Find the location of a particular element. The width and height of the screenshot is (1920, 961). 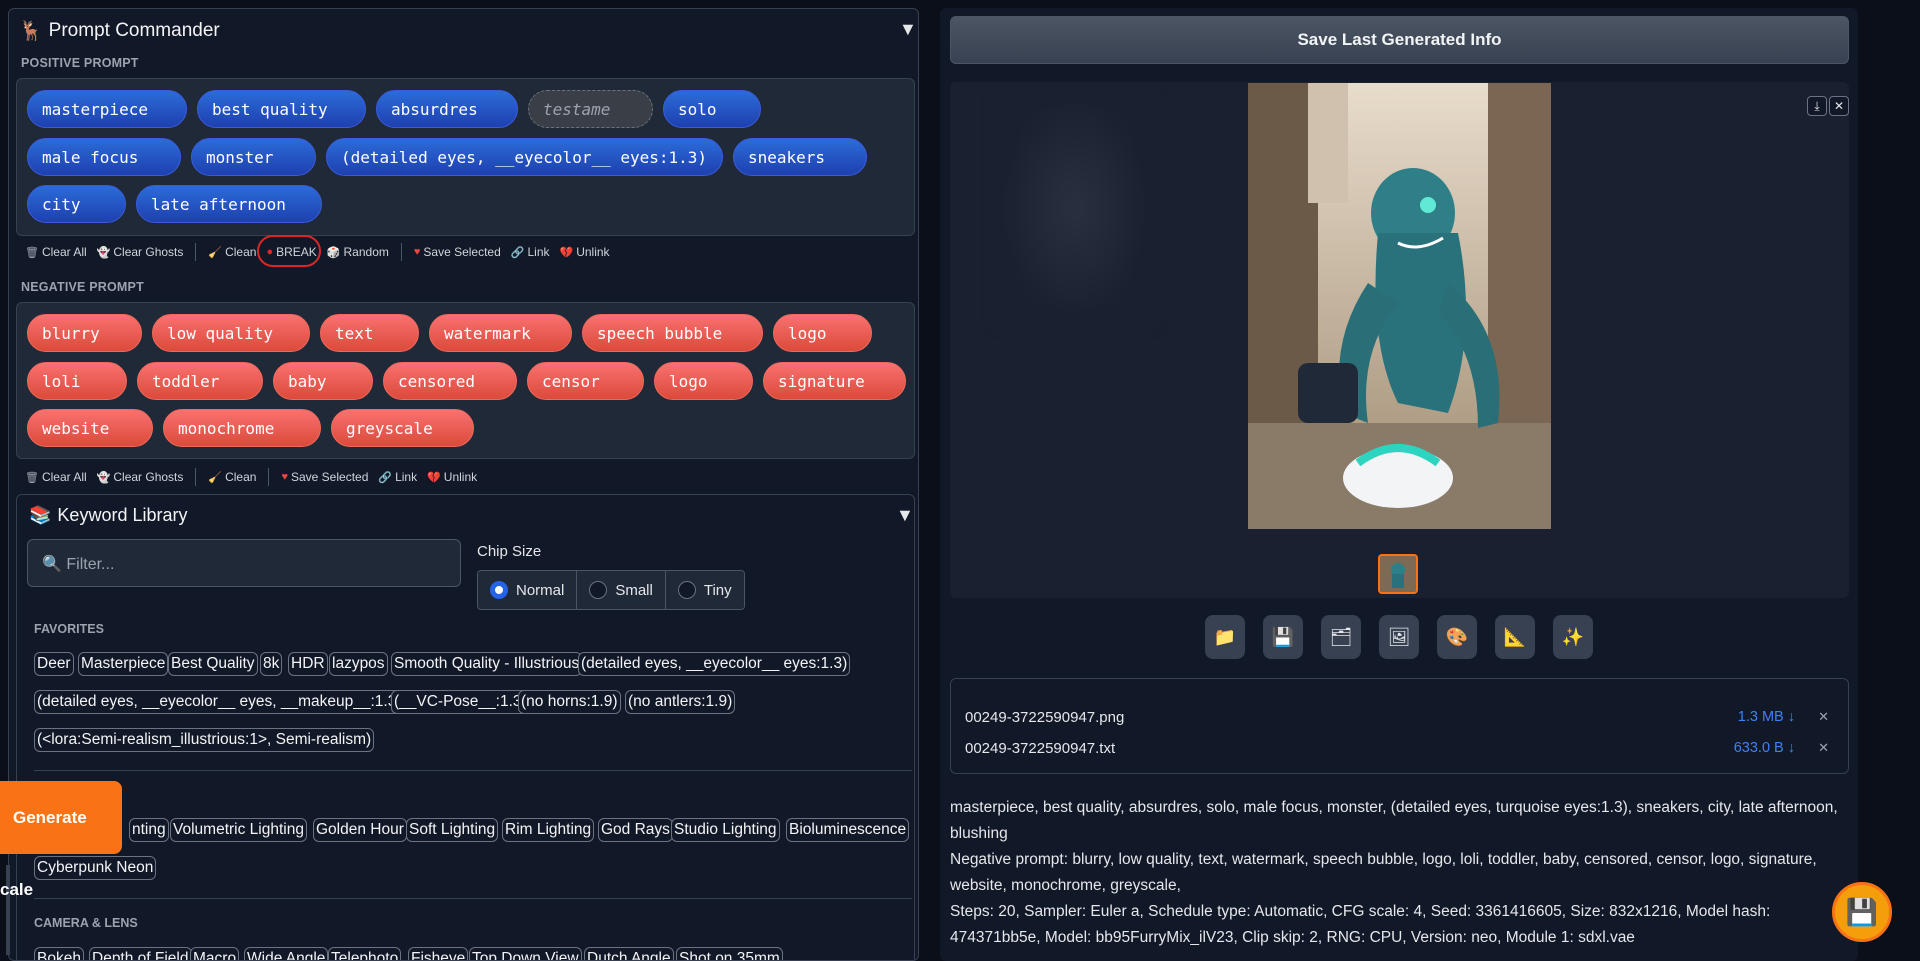

camera-chip: Shot on 35mm is located at coordinates (729, 953).